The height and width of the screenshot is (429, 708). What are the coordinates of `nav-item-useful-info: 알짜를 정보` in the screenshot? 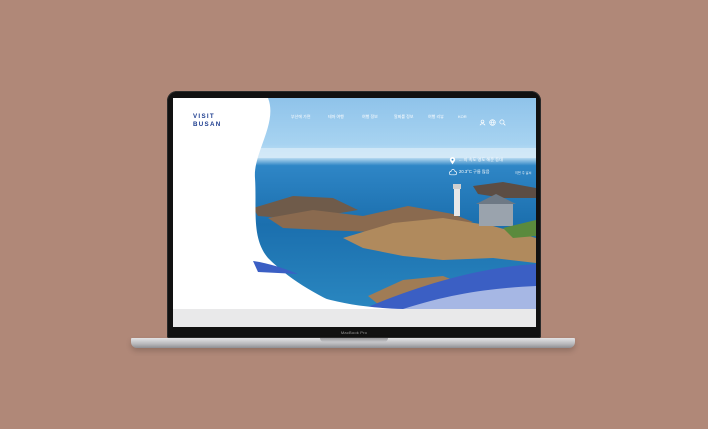 It's located at (404, 117).